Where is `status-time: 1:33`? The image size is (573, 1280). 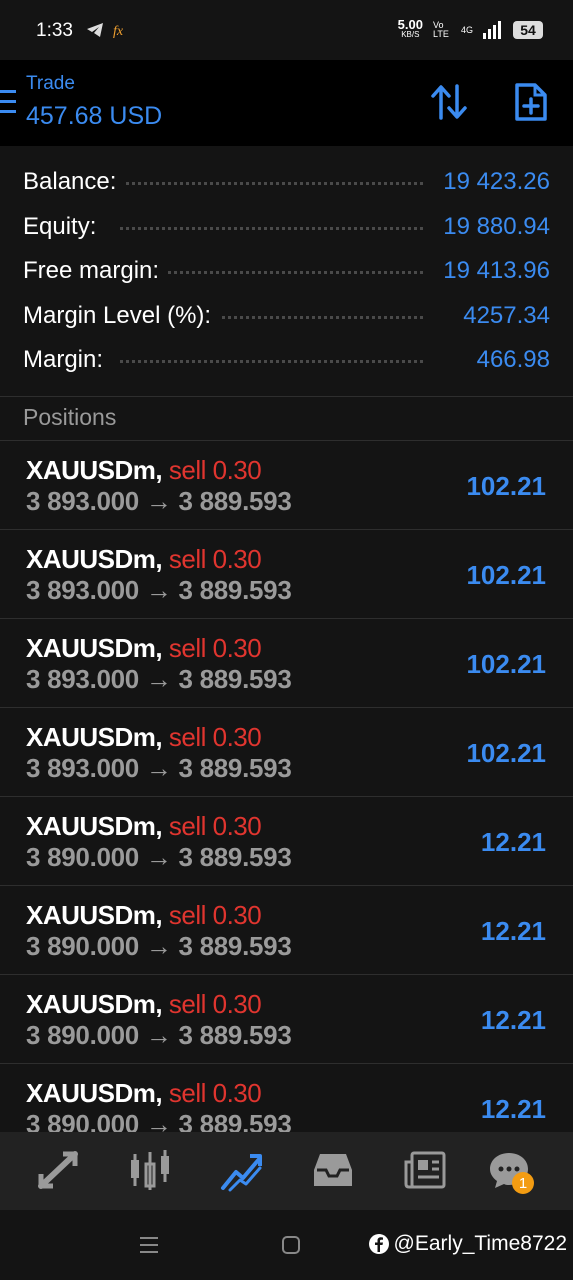
status-time: 1:33 is located at coordinates (54, 30).